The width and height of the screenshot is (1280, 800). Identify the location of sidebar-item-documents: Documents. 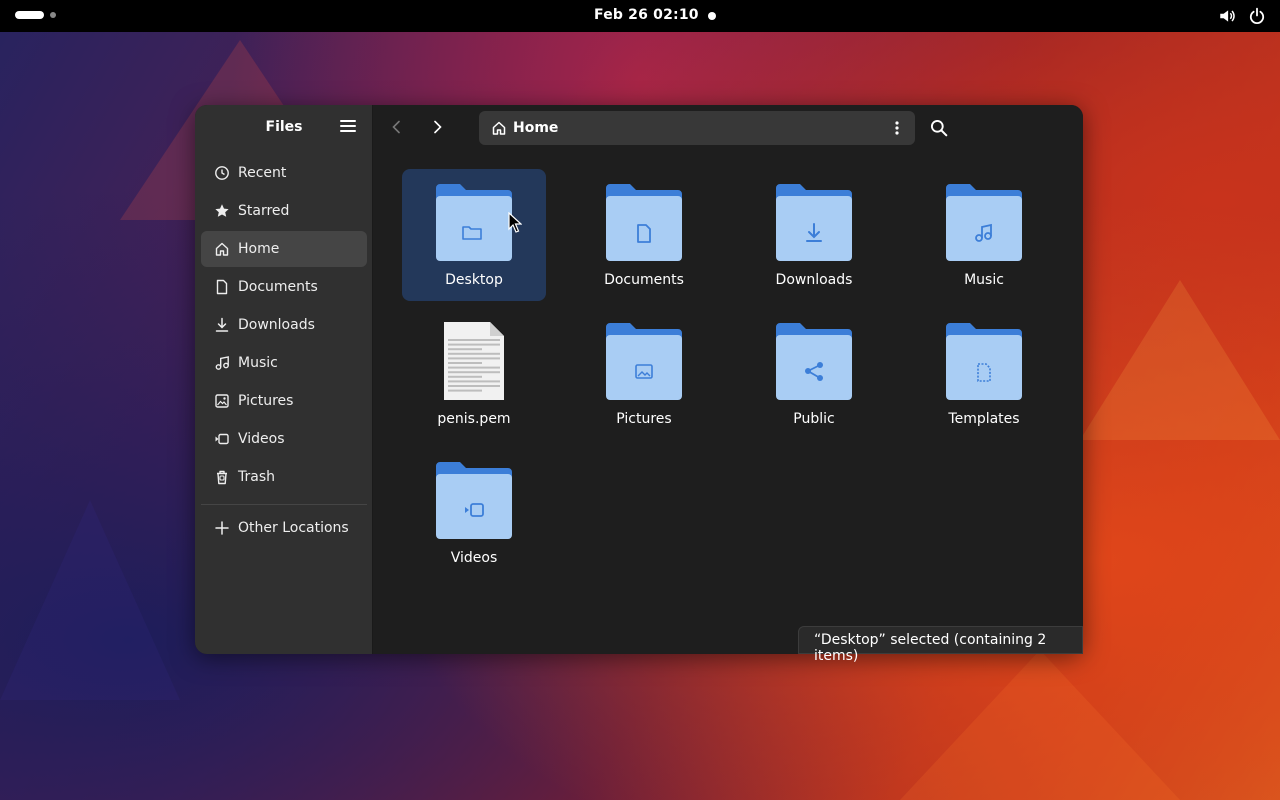
(284, 287).